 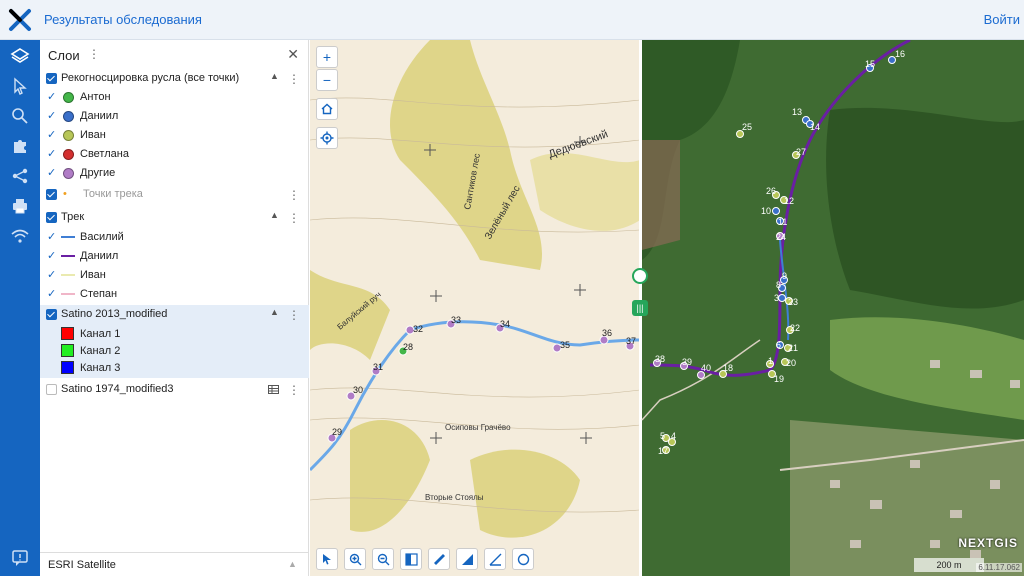 I want to click on layer-group-recon: Рекогносцировка русла (все точки) ▲ ⋮, so click(x=174, y=78).